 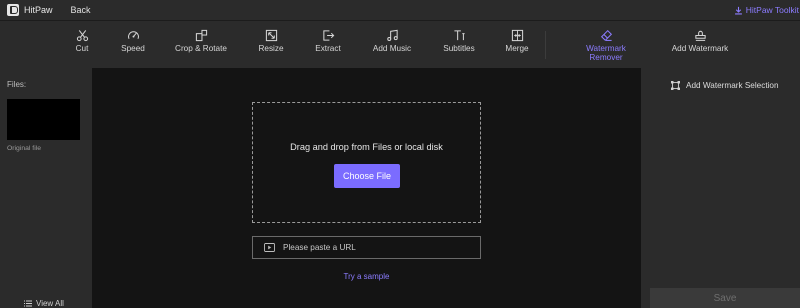 What do you see at coordinates (700, 48) in the screenshot?
I see `tool-label: Add Watermark` at bounding box center [700, 48].